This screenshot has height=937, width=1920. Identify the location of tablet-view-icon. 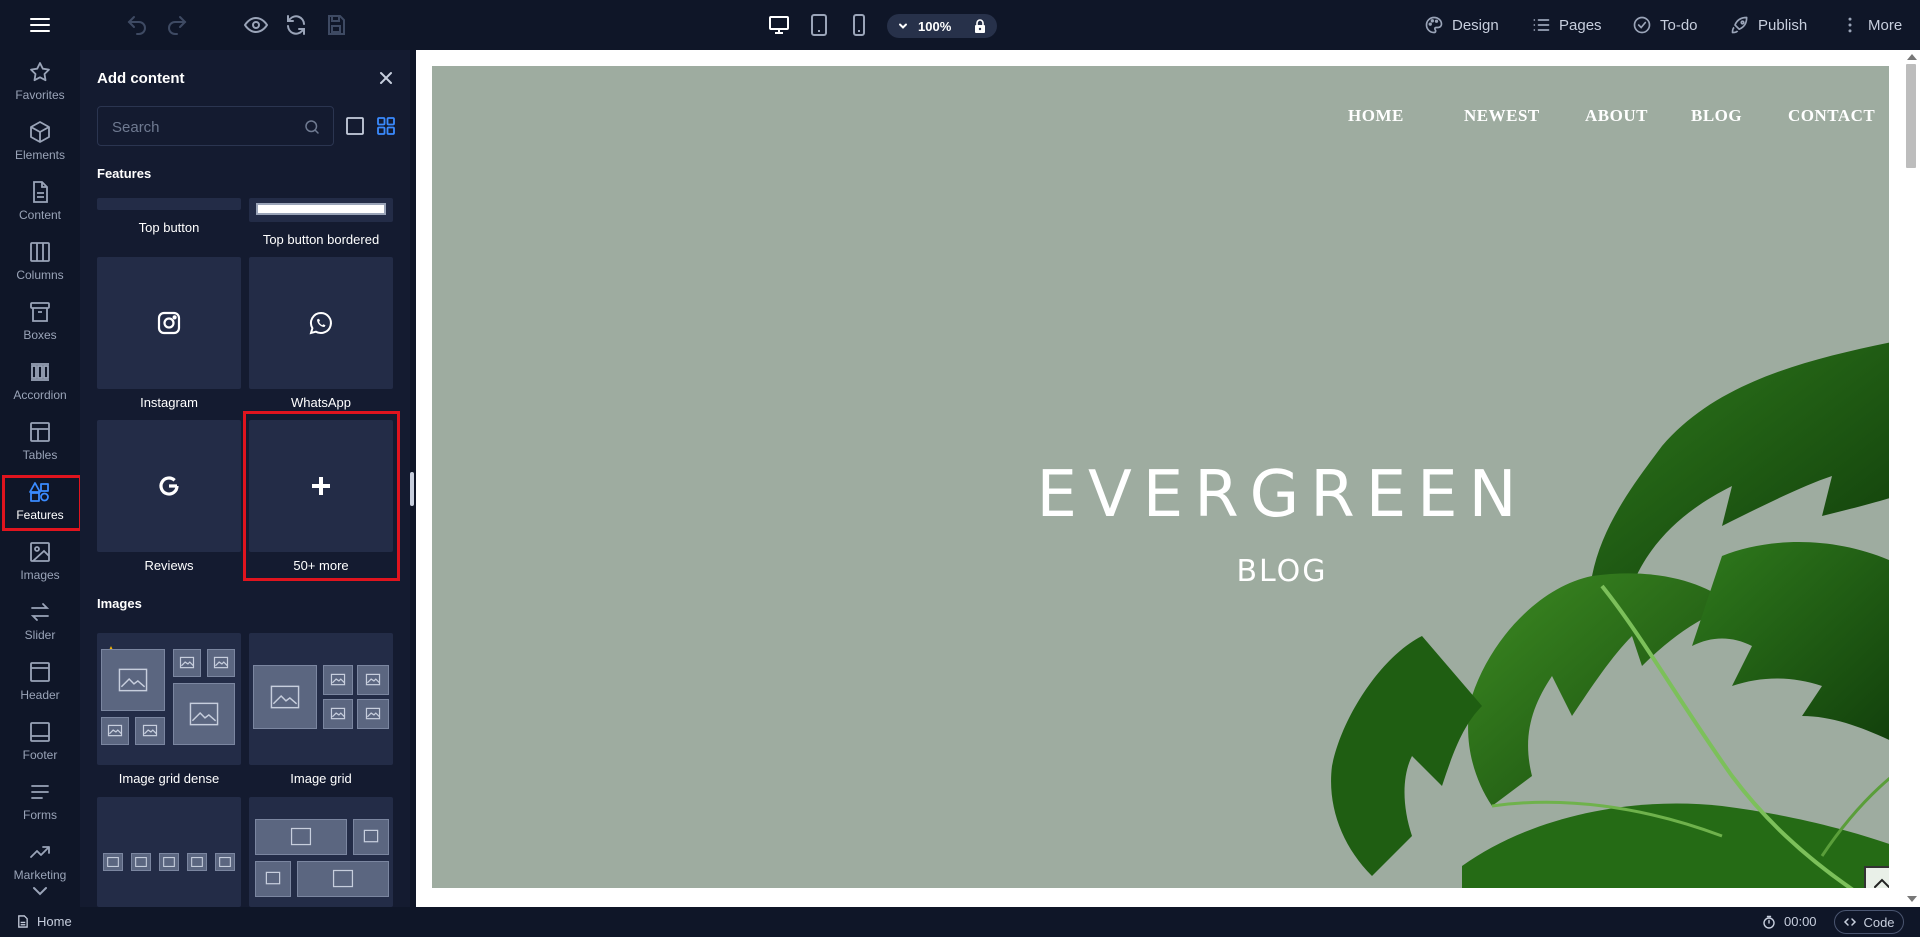
(819, 25).